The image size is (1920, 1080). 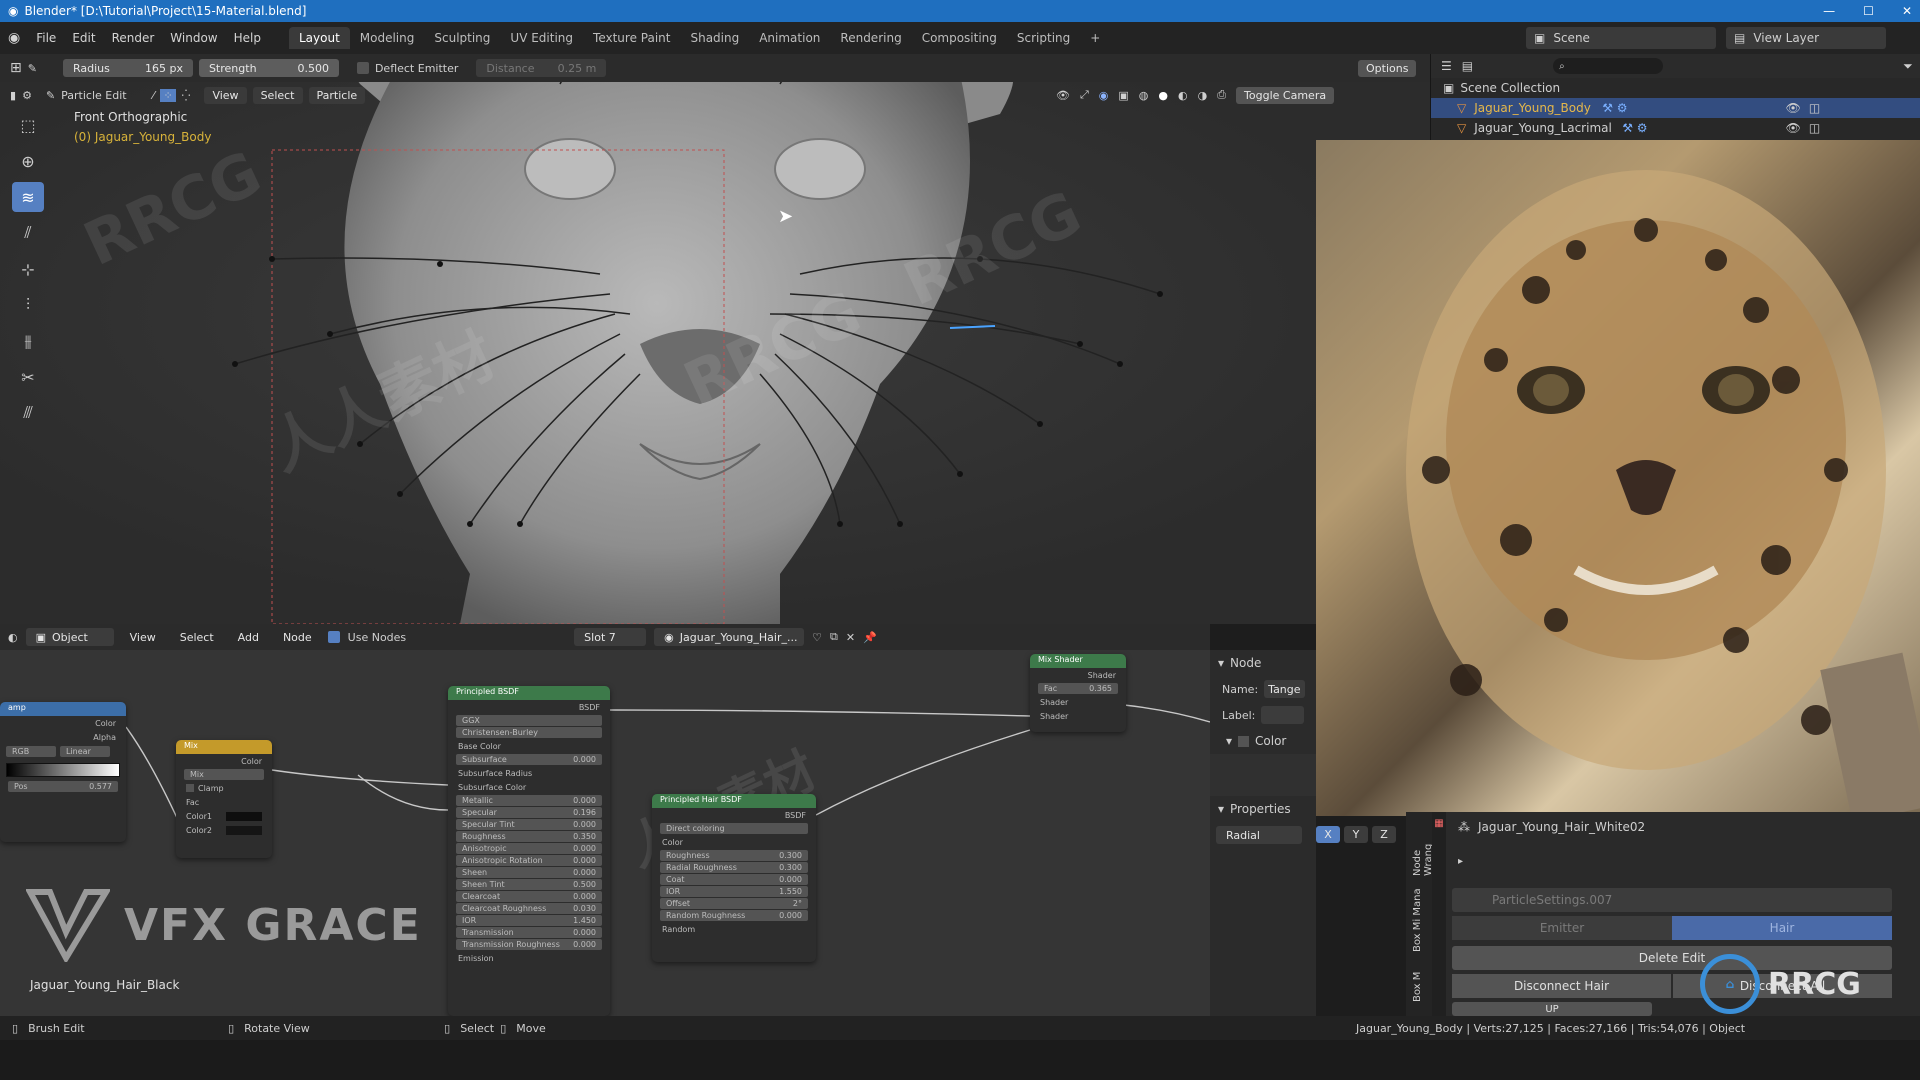 I want to click on interpolation-dropdown: Linear, so click(x=85, y=751).